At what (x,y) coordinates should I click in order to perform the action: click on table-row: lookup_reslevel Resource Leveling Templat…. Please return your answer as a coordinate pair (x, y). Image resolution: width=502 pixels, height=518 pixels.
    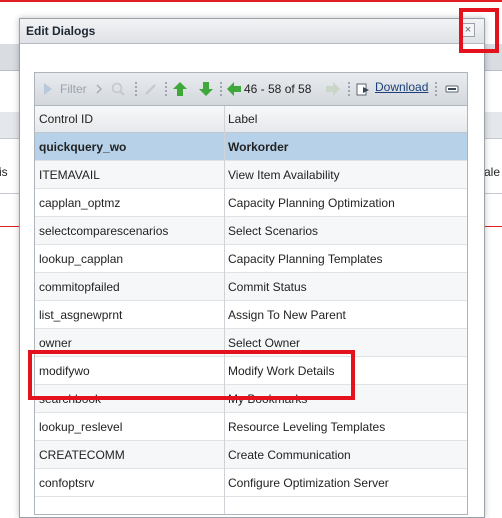
    Looking at the image, I should click on (251, 427).